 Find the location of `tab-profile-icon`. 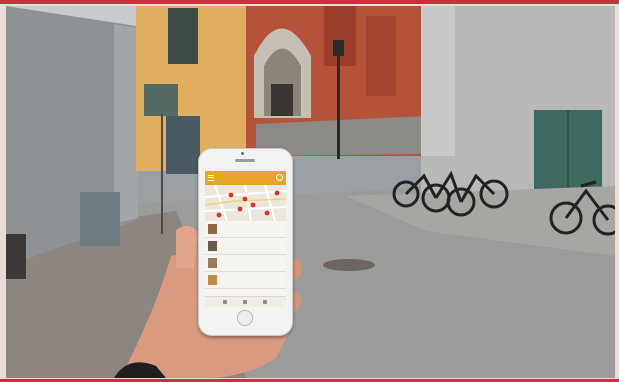

tab-profile-icon is located at coordinates (265, 302).